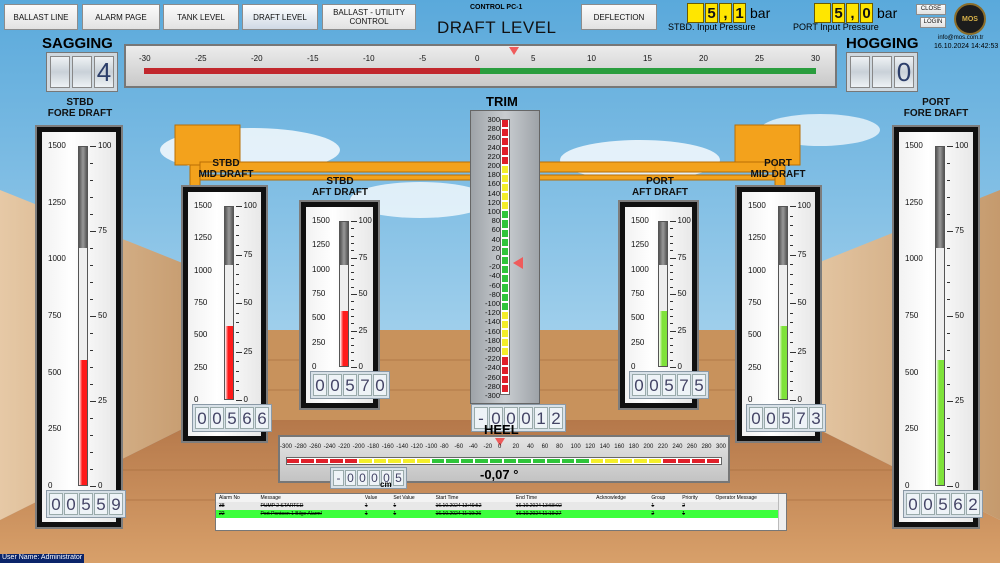 This screenshot has height=563, width=1000. What do you see at coordinates (640, 269) in the screenshot?
I see `gauge-left-tick-label: 1000` at bounding box center [640, 269].